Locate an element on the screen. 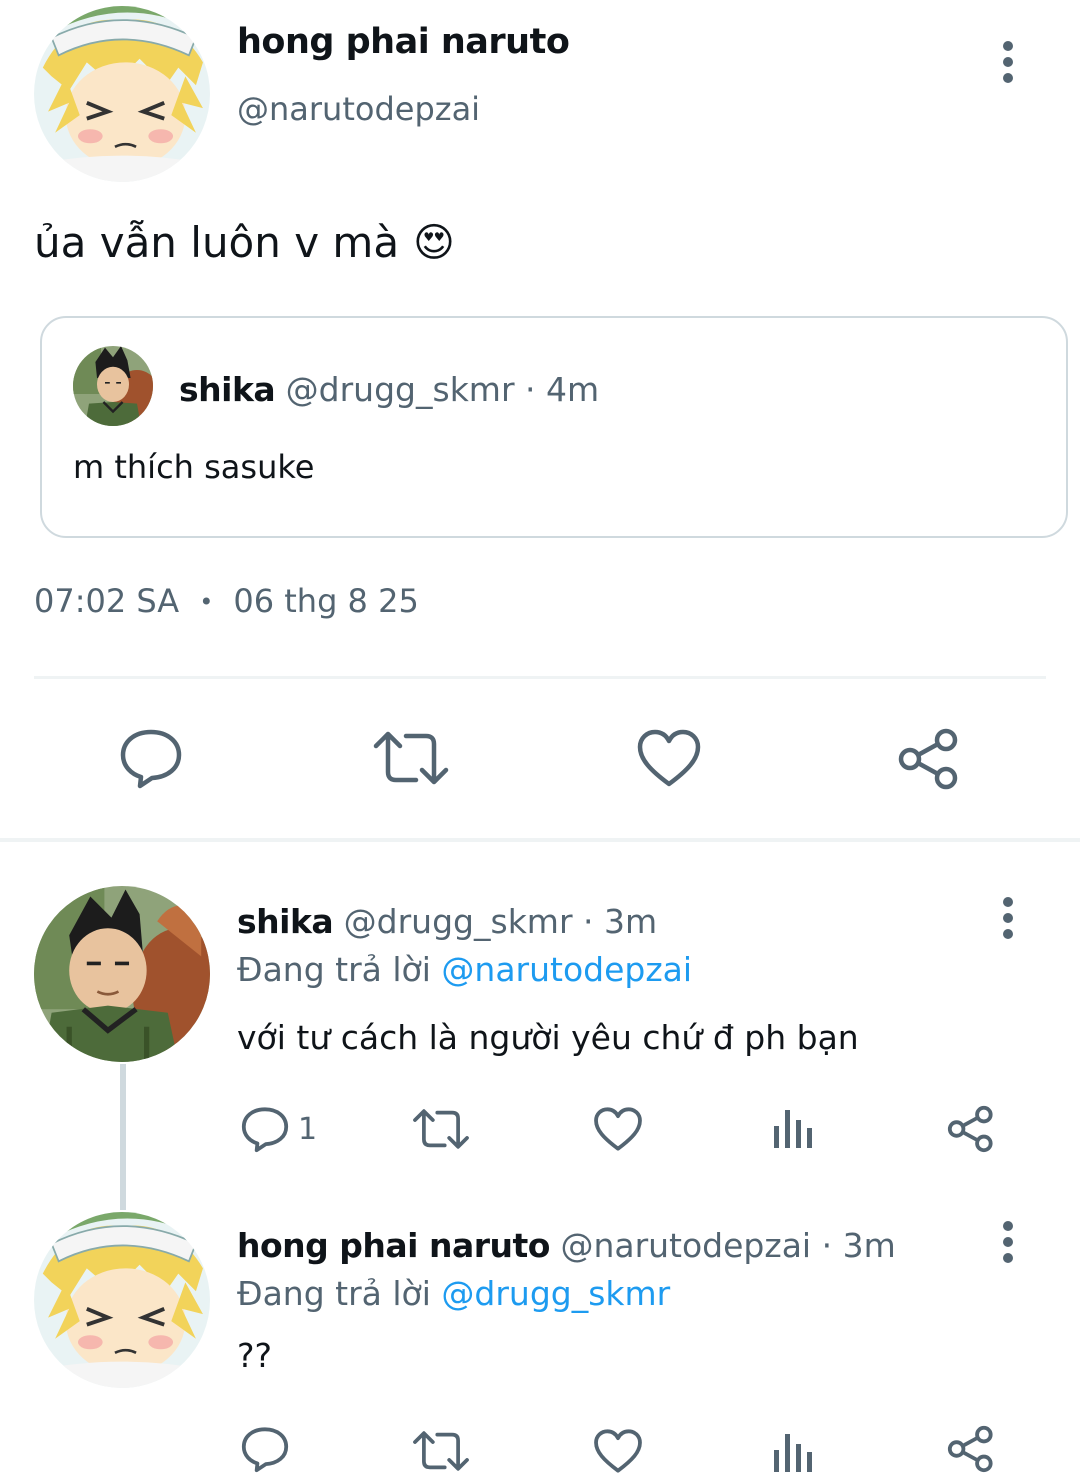 The height and width of the screenshot is (1477, 1080). reply-header: hong phai naruto @narutodepzai · 3m is located at coordinates (566, 1245).